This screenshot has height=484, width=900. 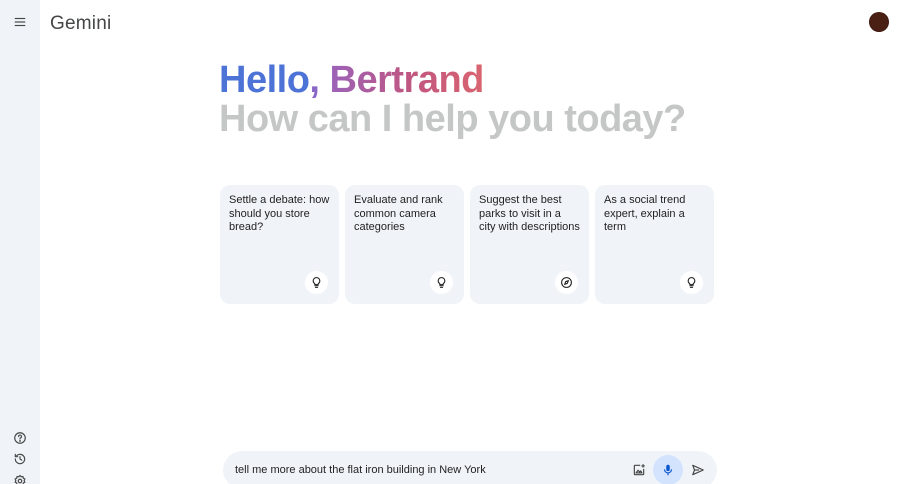 What do you see at coordinates (879, 22) in the screenshot?
I see `avatar` at bounding box center [879, 22].